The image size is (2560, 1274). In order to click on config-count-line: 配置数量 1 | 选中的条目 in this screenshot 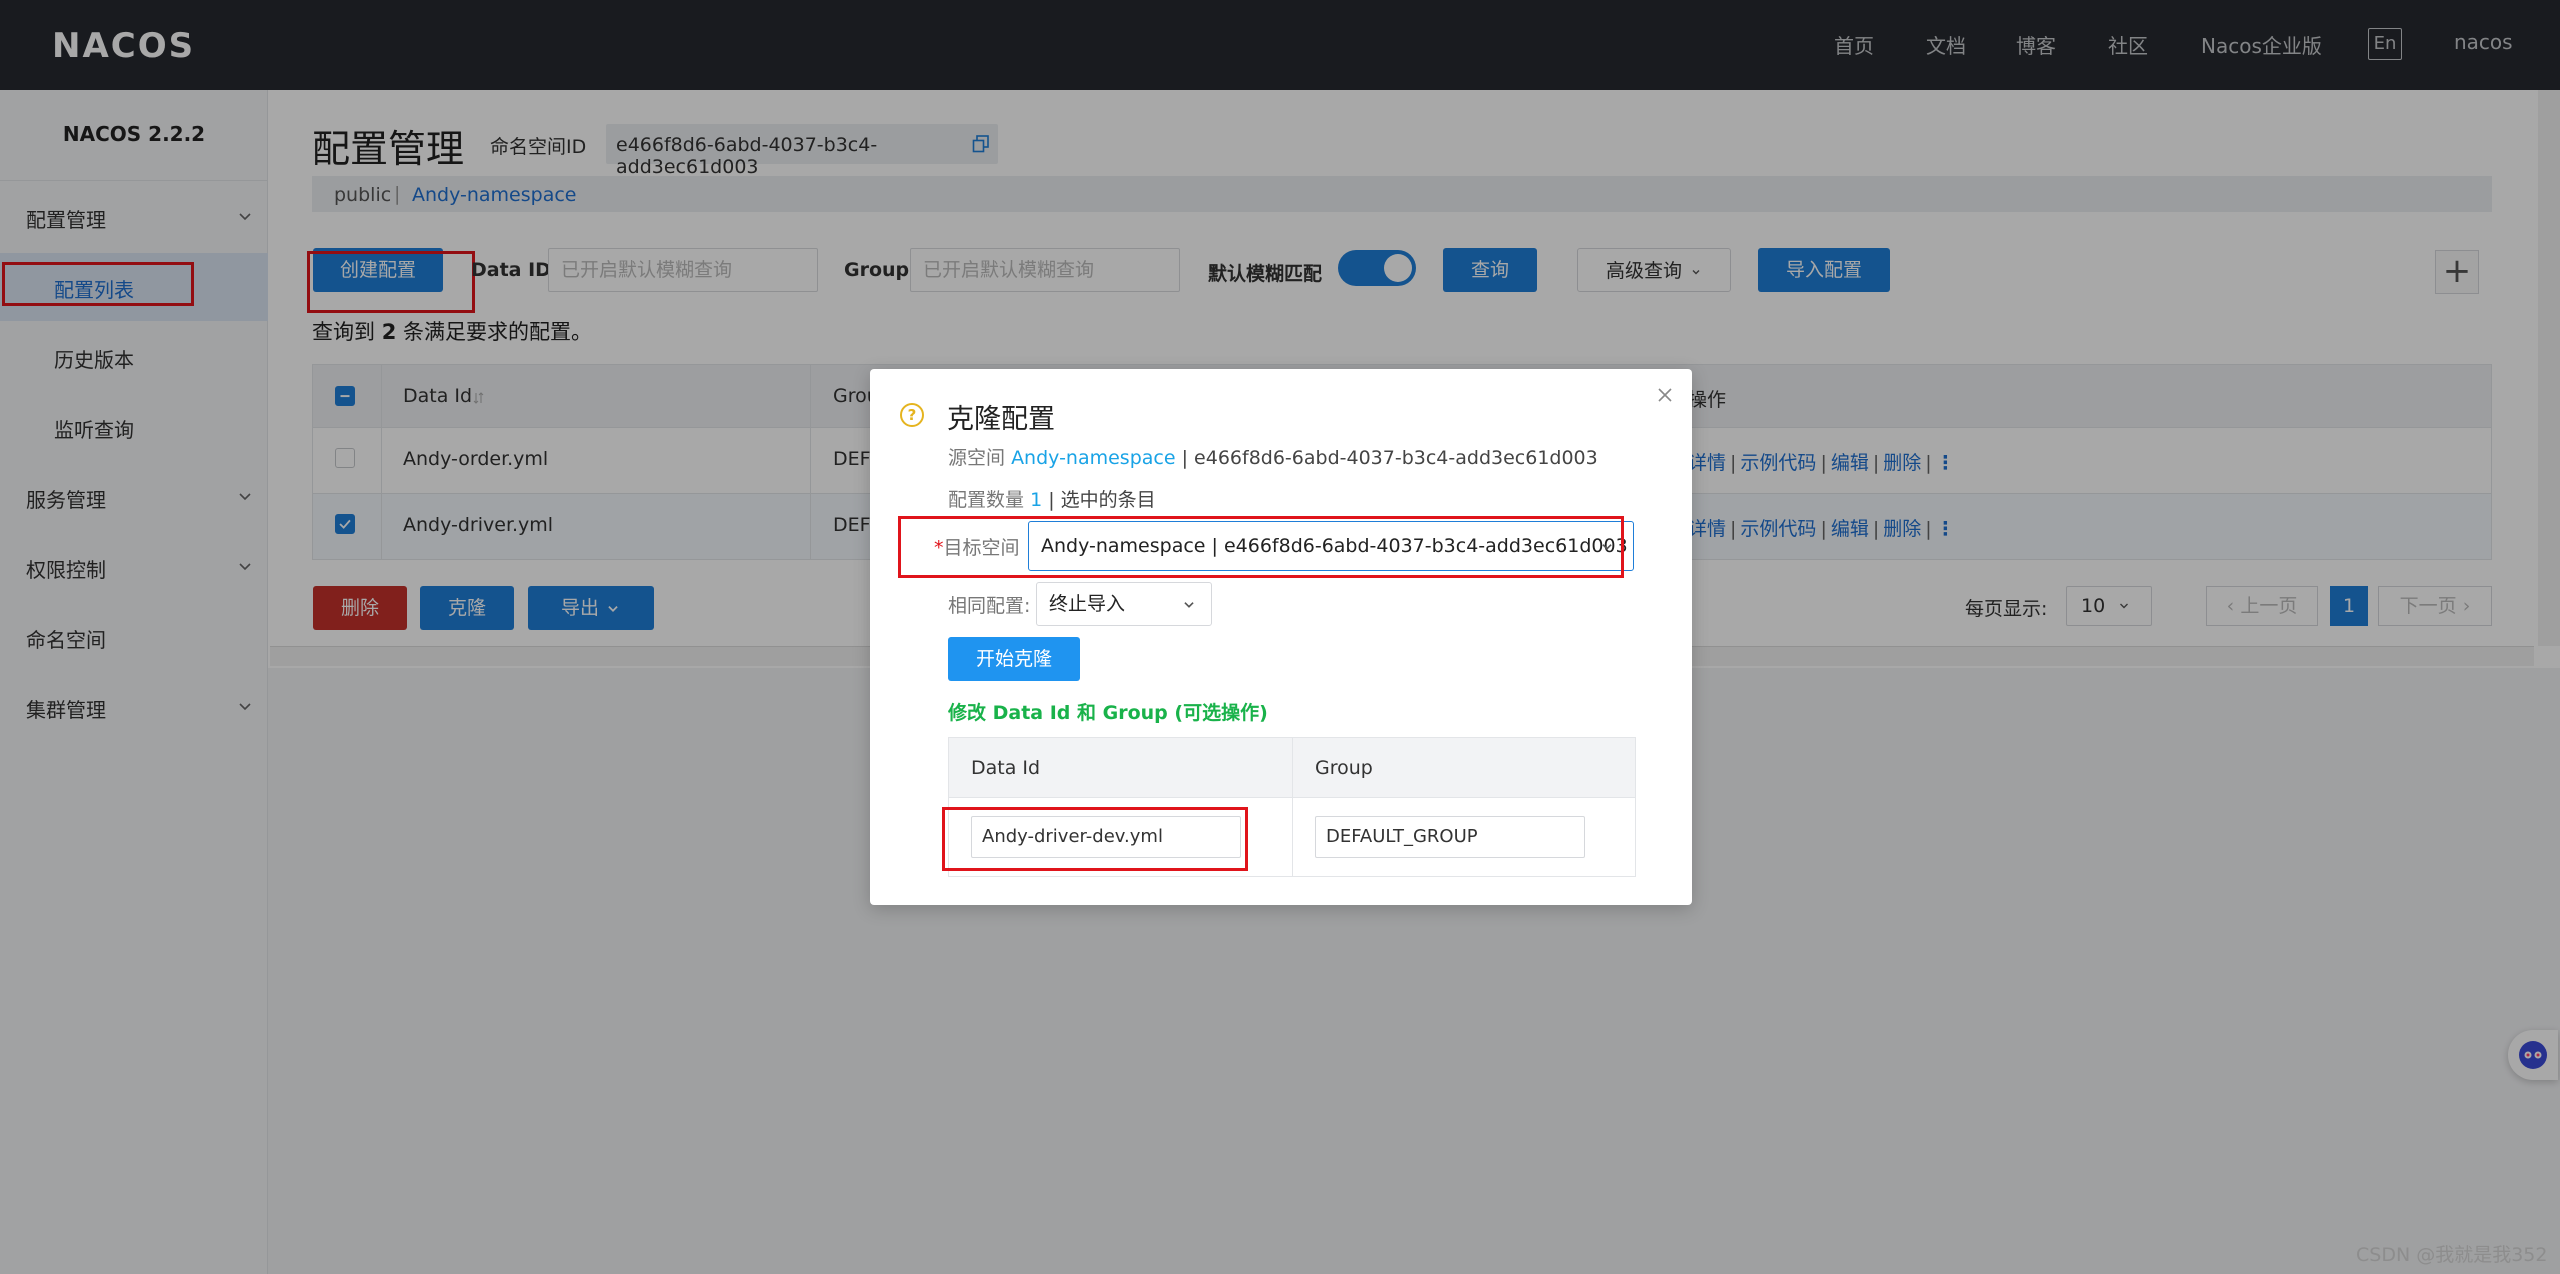, I will do `click(1052, 498)`.